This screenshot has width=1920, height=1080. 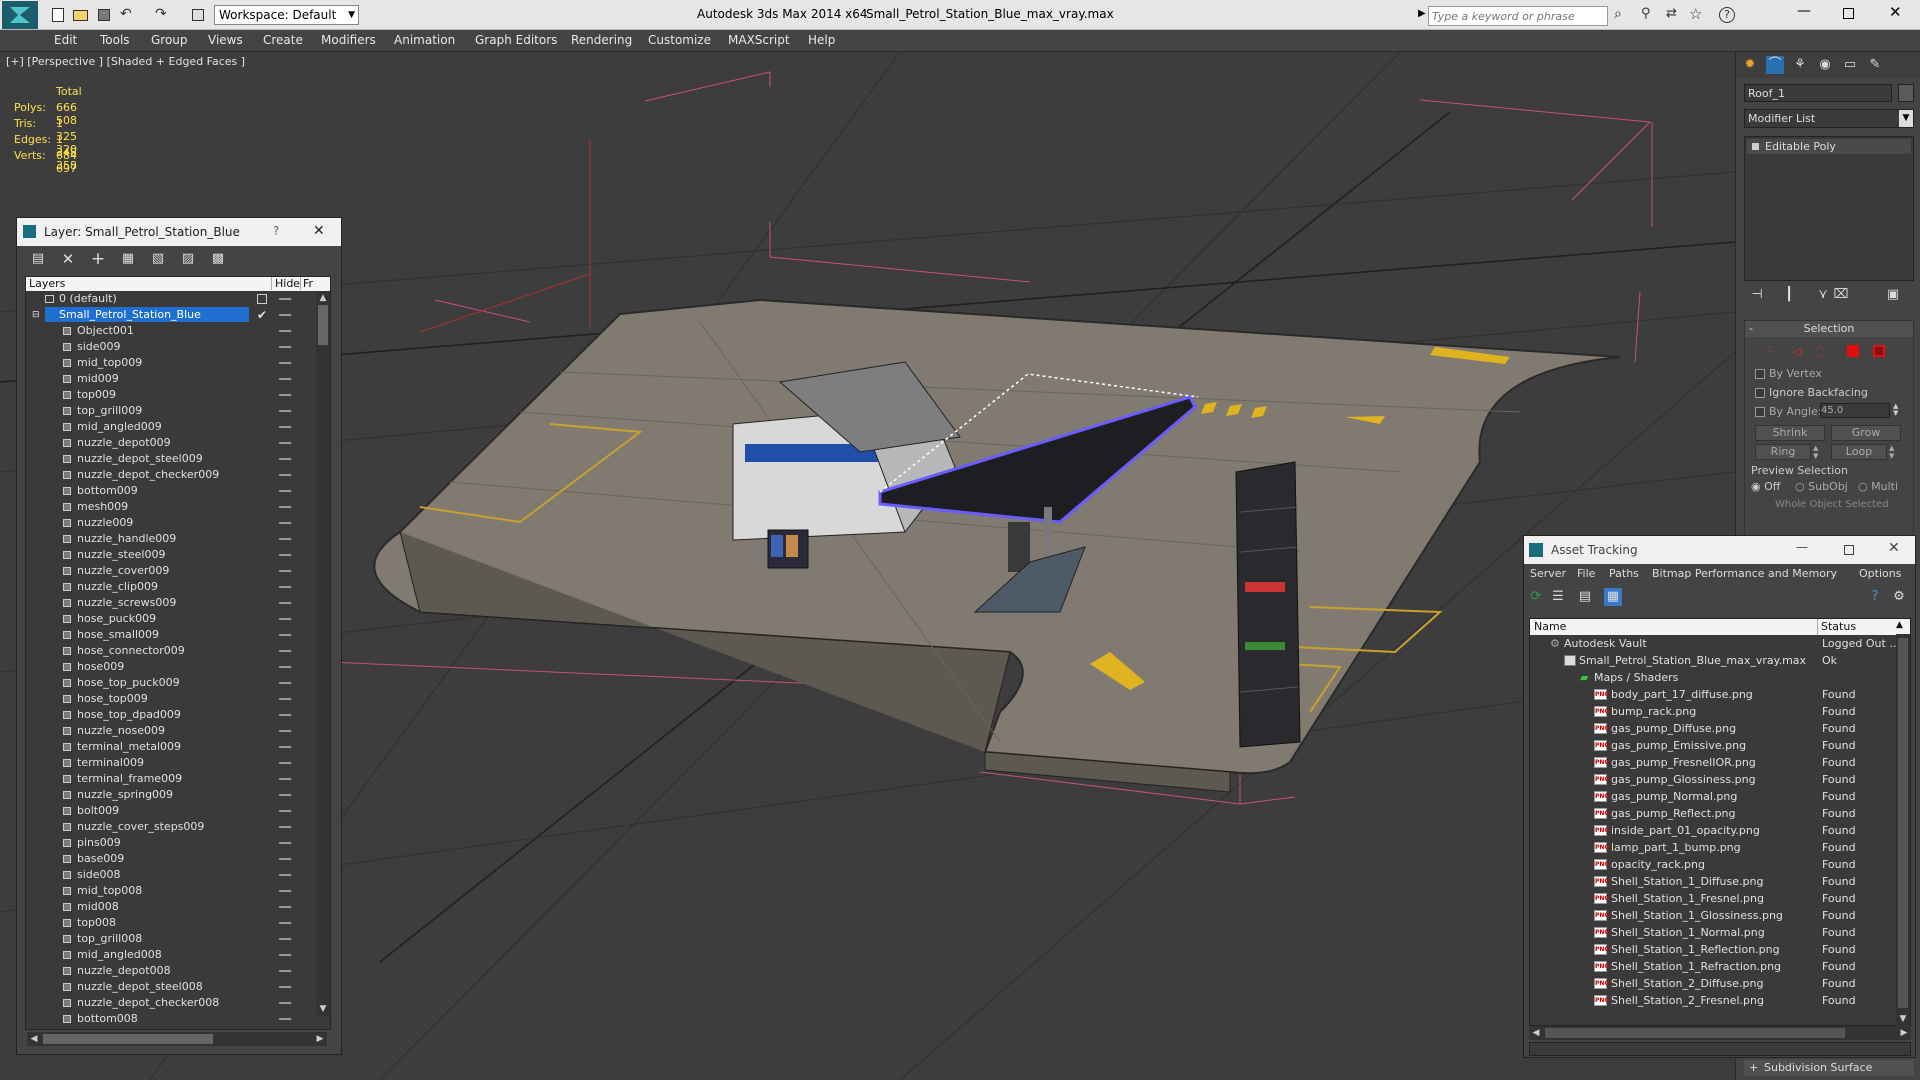 What do you see at coordinates (1825, 65) in the screenshot?
I see `motion-tab-icon: ◉` at bounding box center [1825, 65].